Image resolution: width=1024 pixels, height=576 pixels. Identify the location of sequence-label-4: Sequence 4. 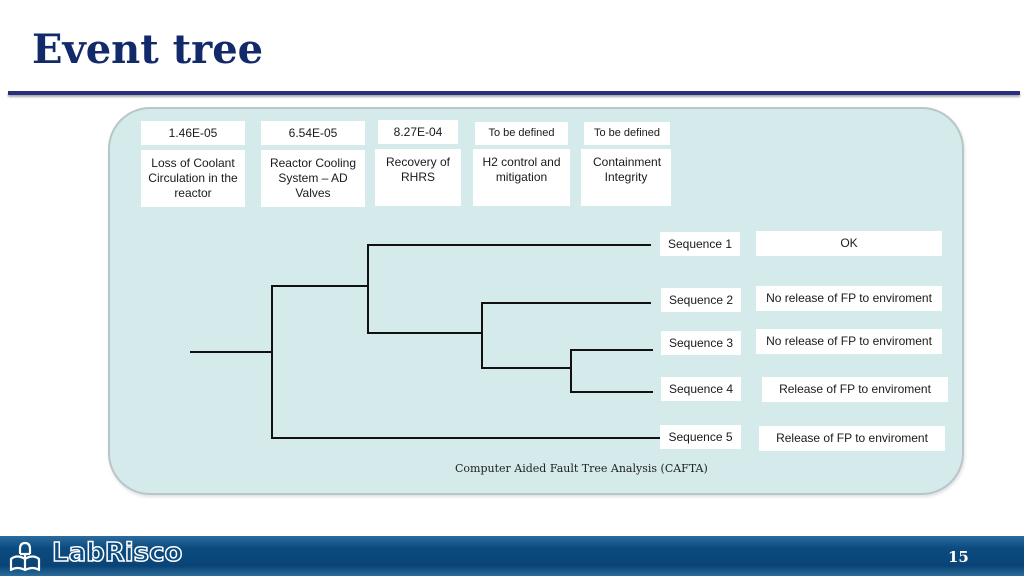
(701, 389).